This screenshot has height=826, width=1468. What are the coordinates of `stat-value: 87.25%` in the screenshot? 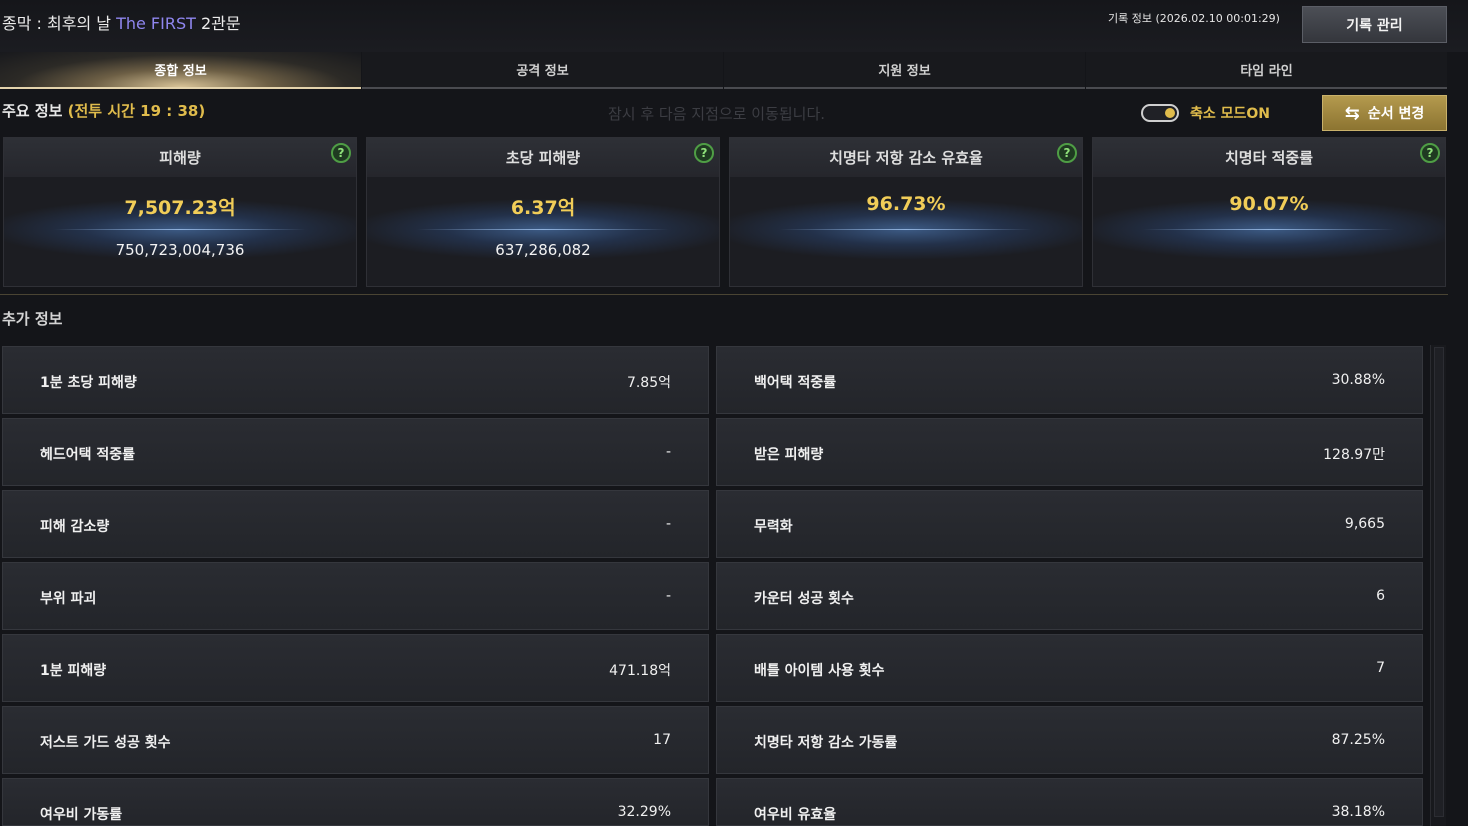 It's located at (1358, 740).